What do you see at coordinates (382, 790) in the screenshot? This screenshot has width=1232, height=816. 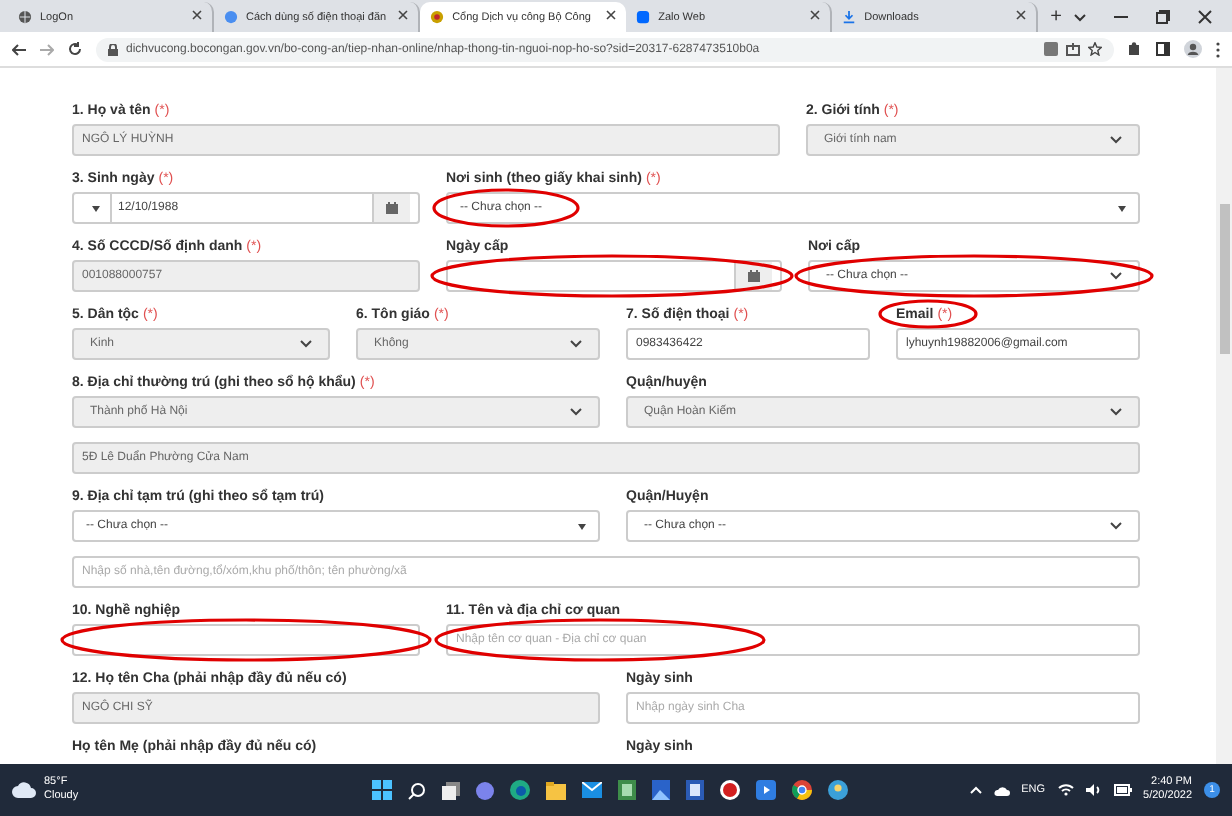 I see `start-icon` at bounding box center [382, 790].